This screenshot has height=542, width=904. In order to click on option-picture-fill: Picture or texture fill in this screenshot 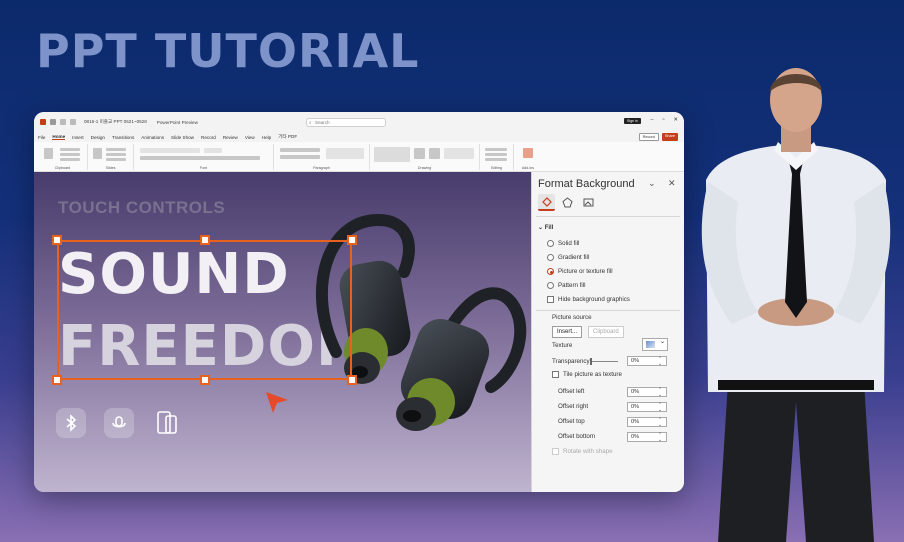, I will do `click(580, 271)`.